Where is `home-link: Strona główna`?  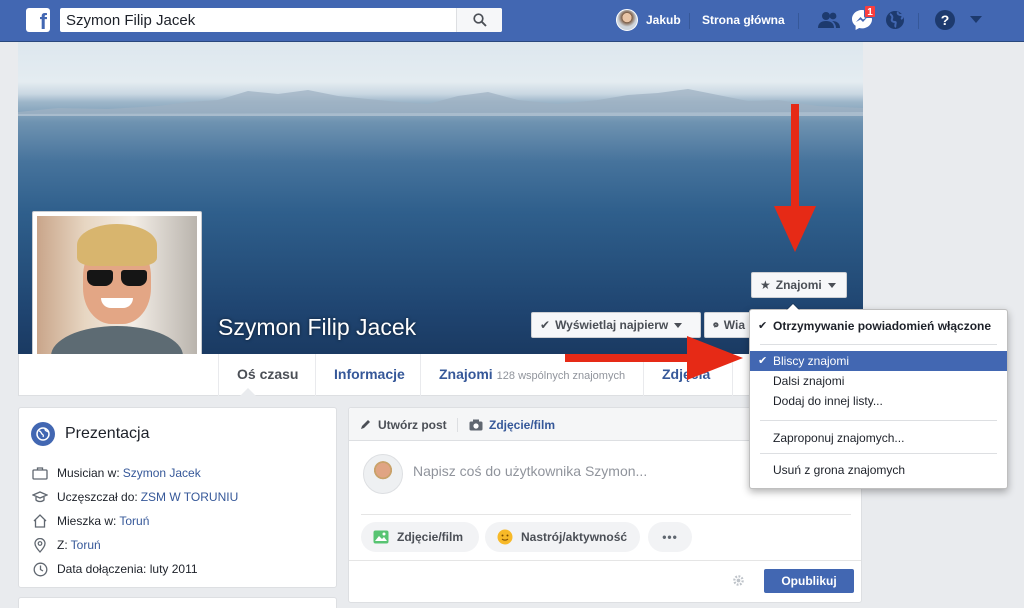
home-link: Strona główna is located at coordinates (743, 20).